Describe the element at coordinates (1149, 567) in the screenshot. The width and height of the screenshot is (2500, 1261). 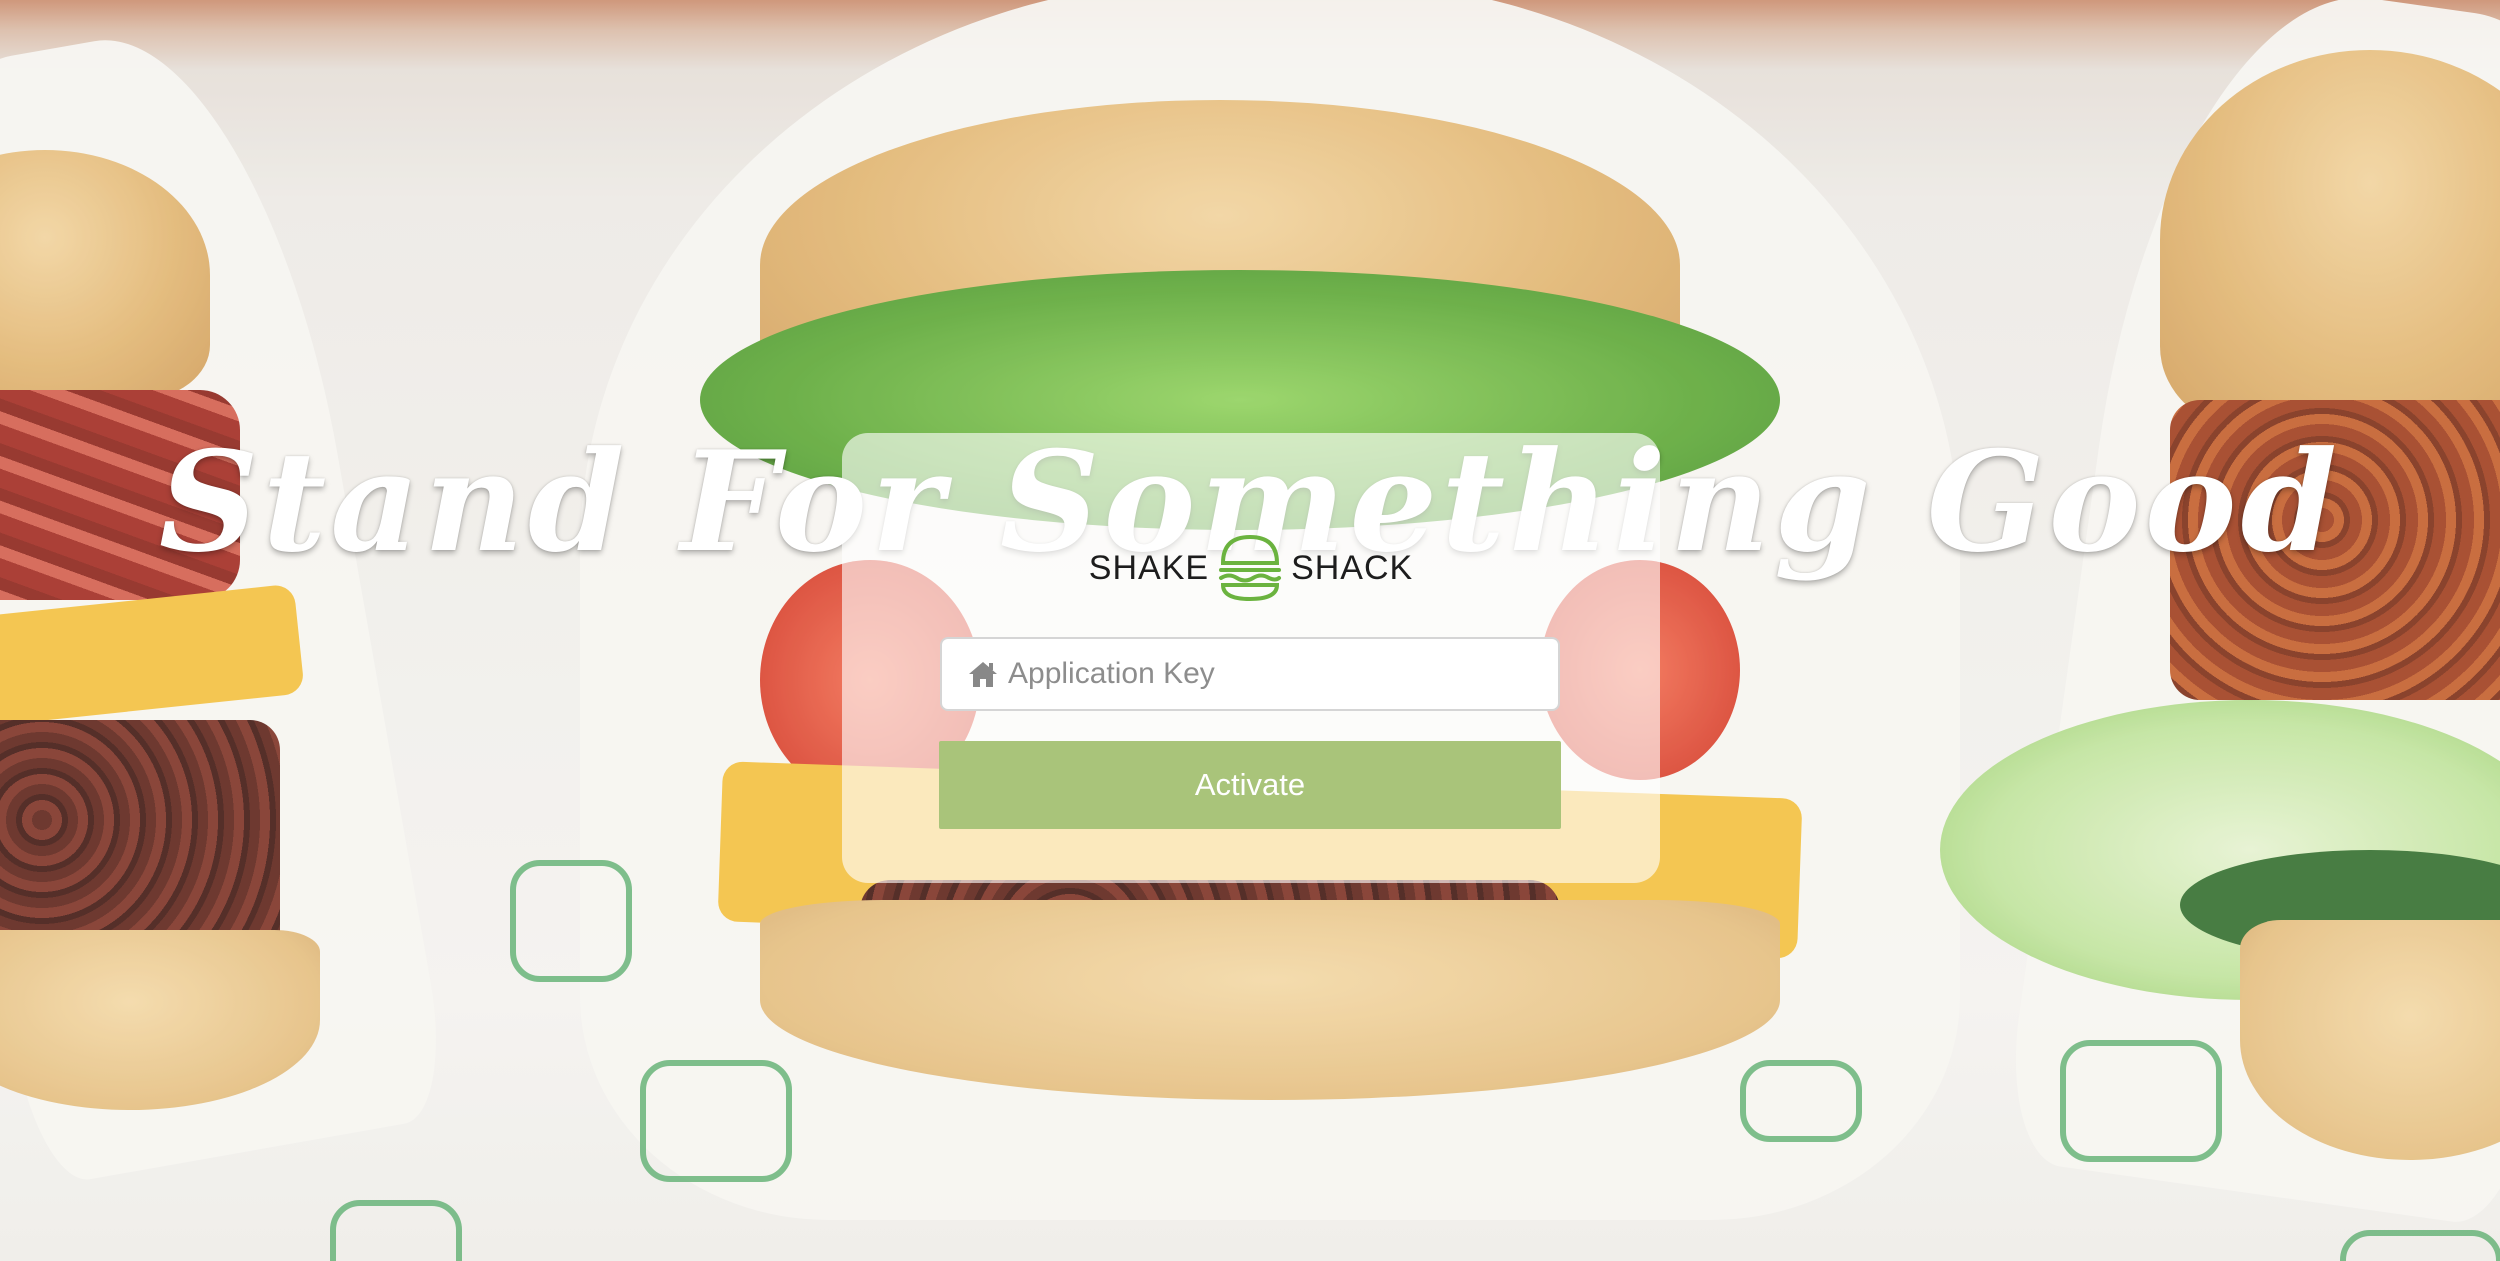
I see `logo-word-left: SHAKE` at that location.